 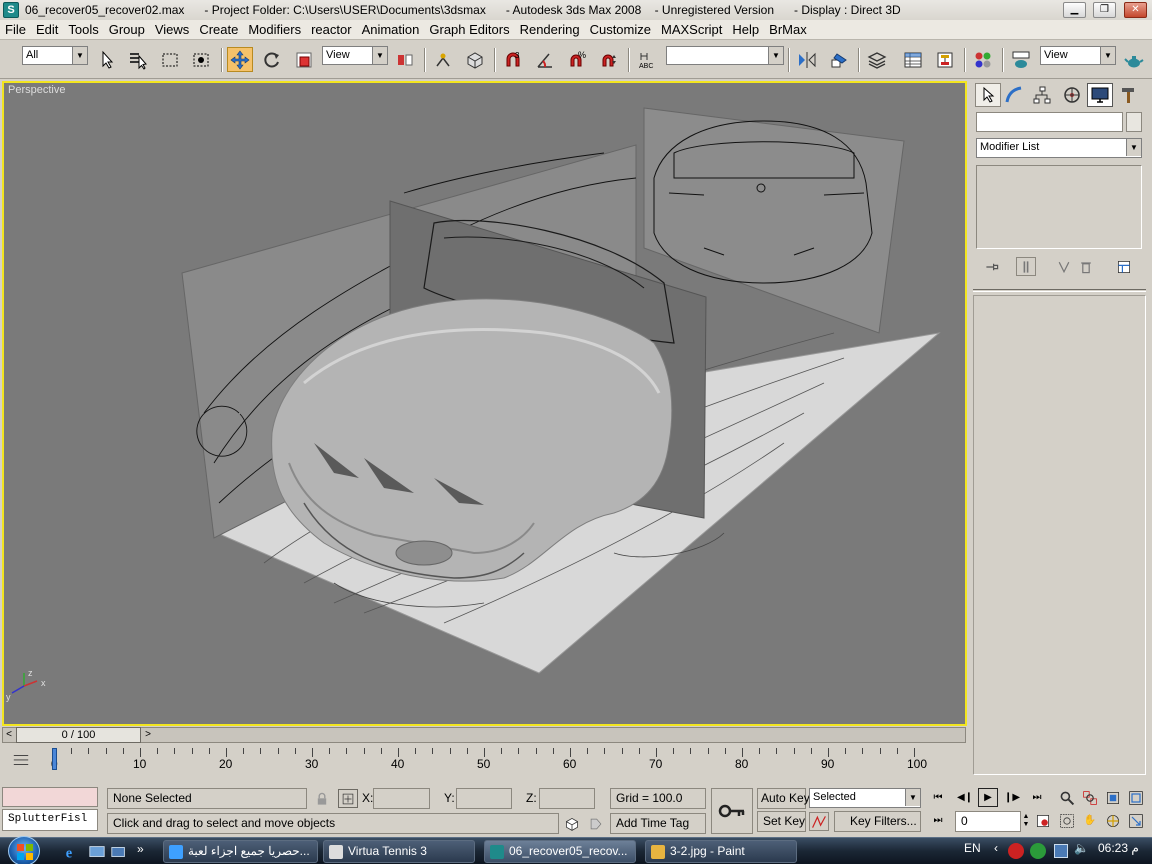 I want to click on key-mode-toggle: ⏭, so click(x=938, y=820).